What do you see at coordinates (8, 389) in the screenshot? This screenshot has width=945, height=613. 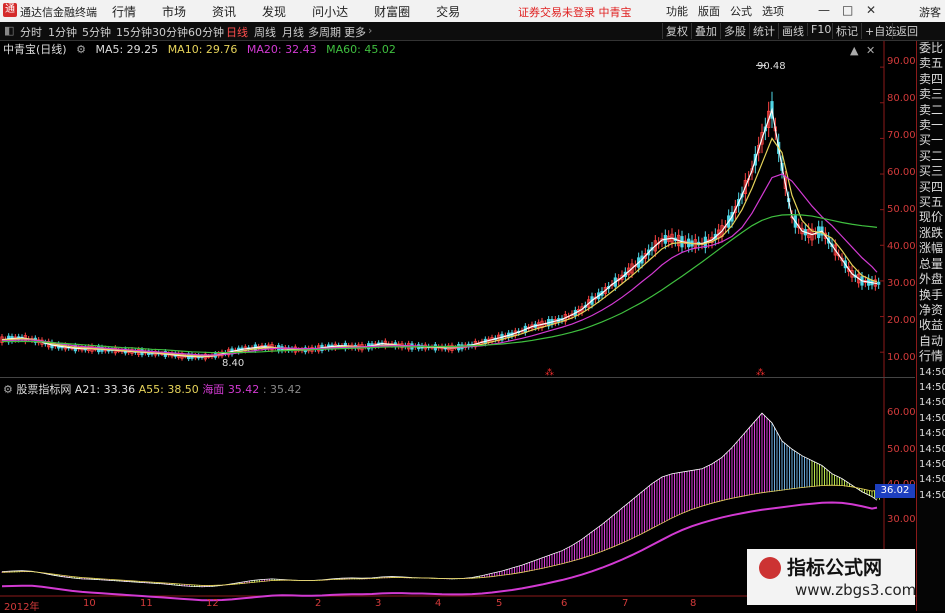 I see `indicator-settings-icon: ⚙` at bounding box center [8, 389].